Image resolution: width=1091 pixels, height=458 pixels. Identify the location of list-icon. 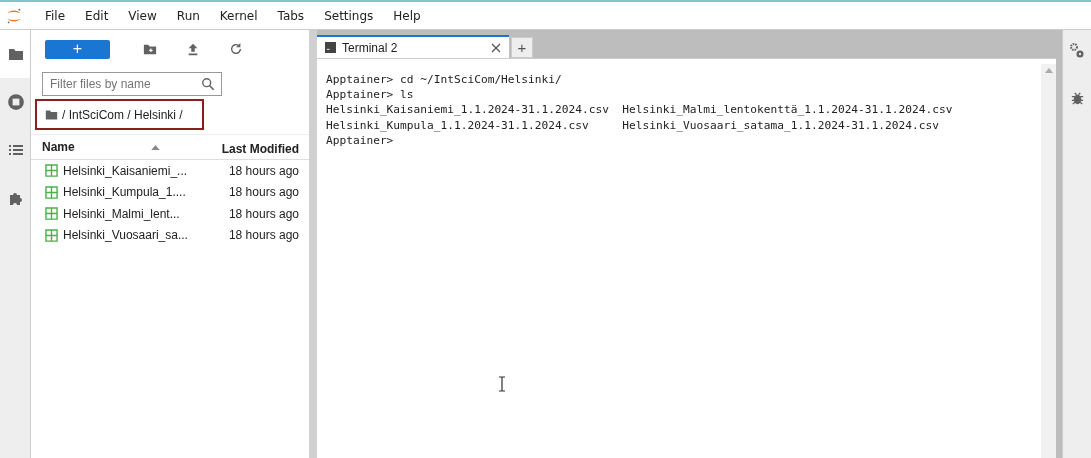
(16, 150).